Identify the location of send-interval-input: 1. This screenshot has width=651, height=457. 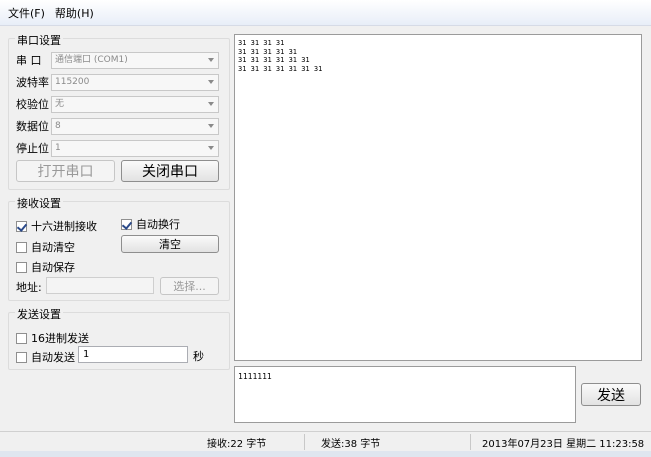
(133, 354).